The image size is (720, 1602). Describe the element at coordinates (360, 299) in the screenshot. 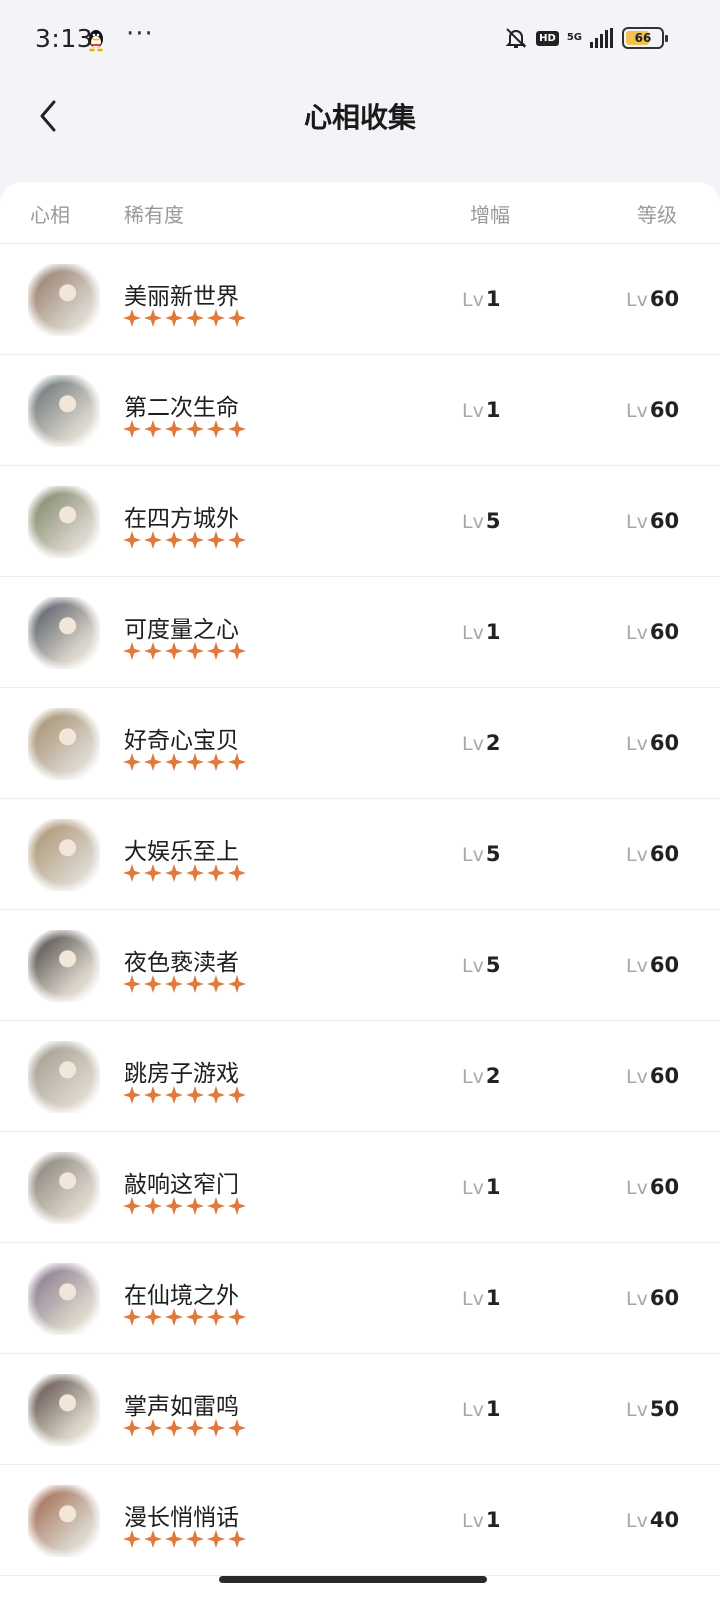

I see `list-item: 美丽新世界 Lv1 Lv60` at that location.